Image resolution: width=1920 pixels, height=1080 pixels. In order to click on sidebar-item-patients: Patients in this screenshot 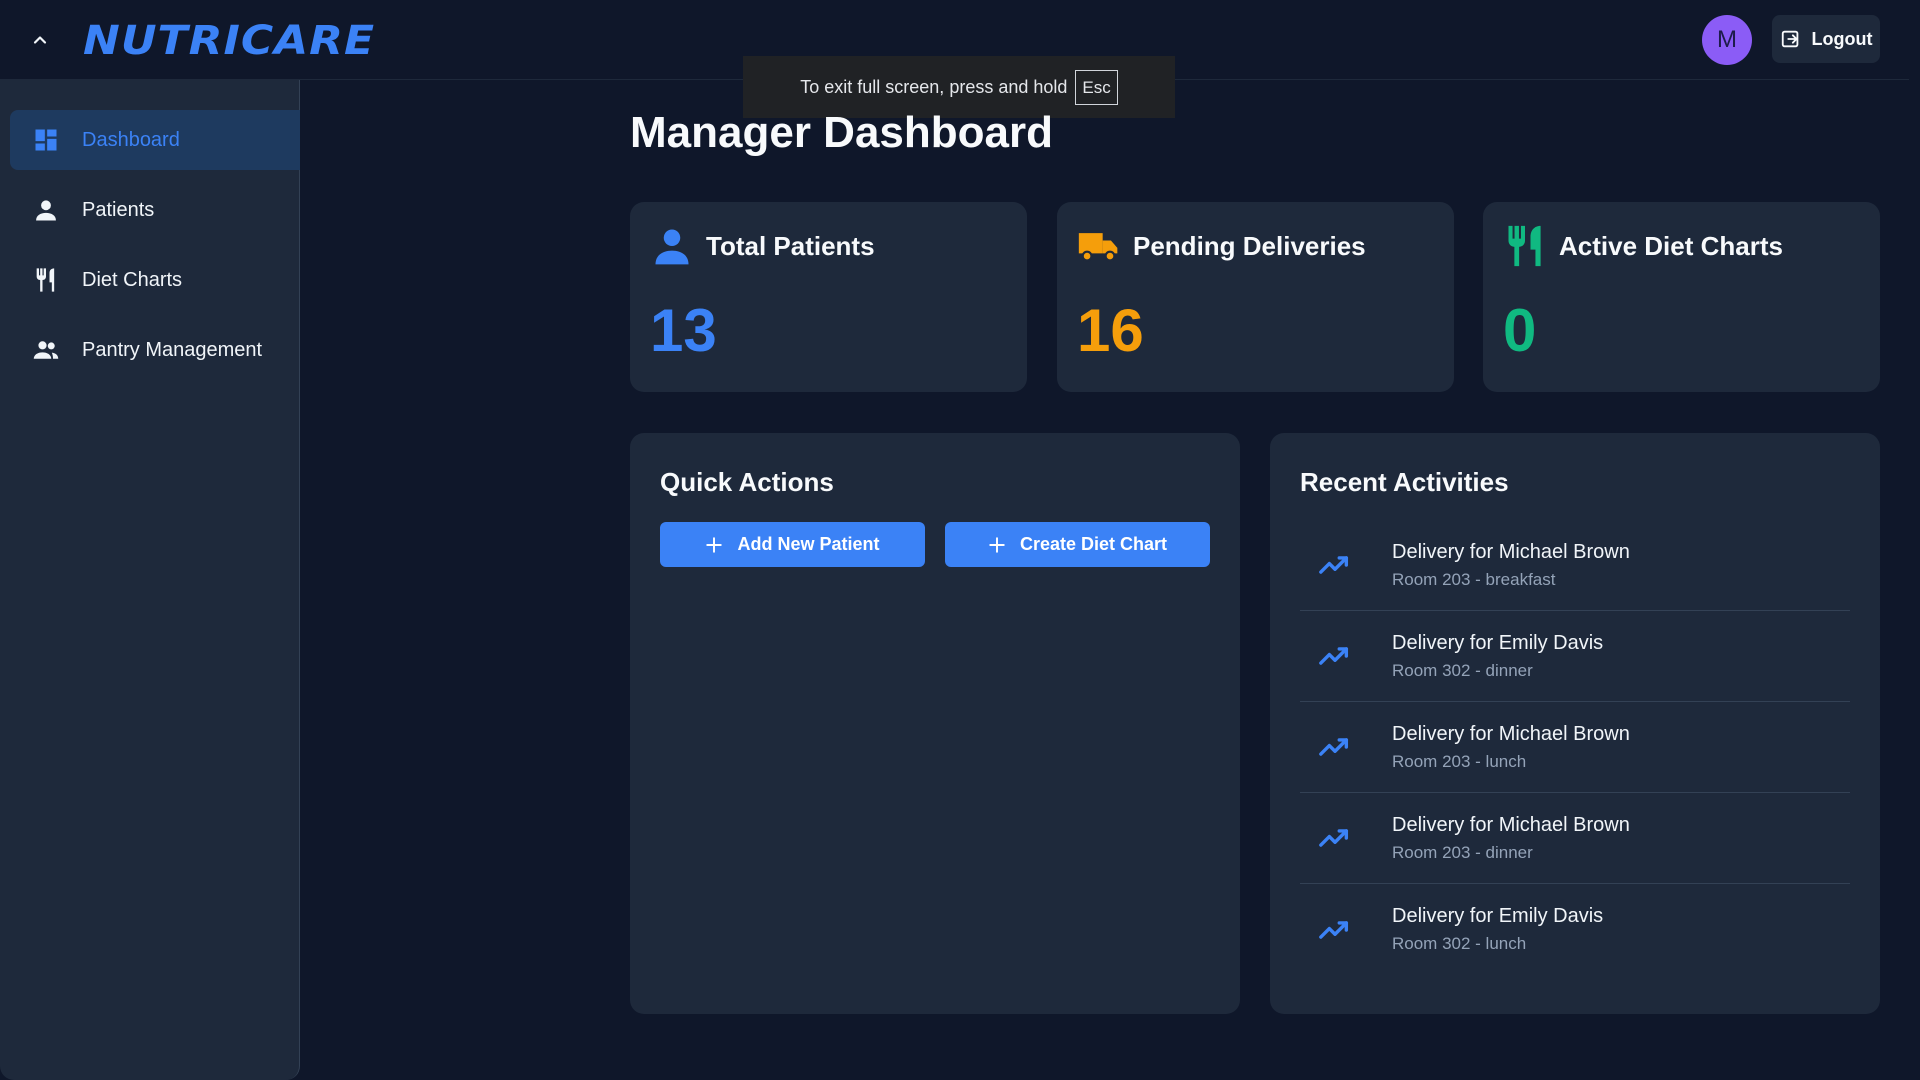, I will do `click(155, 210)`.